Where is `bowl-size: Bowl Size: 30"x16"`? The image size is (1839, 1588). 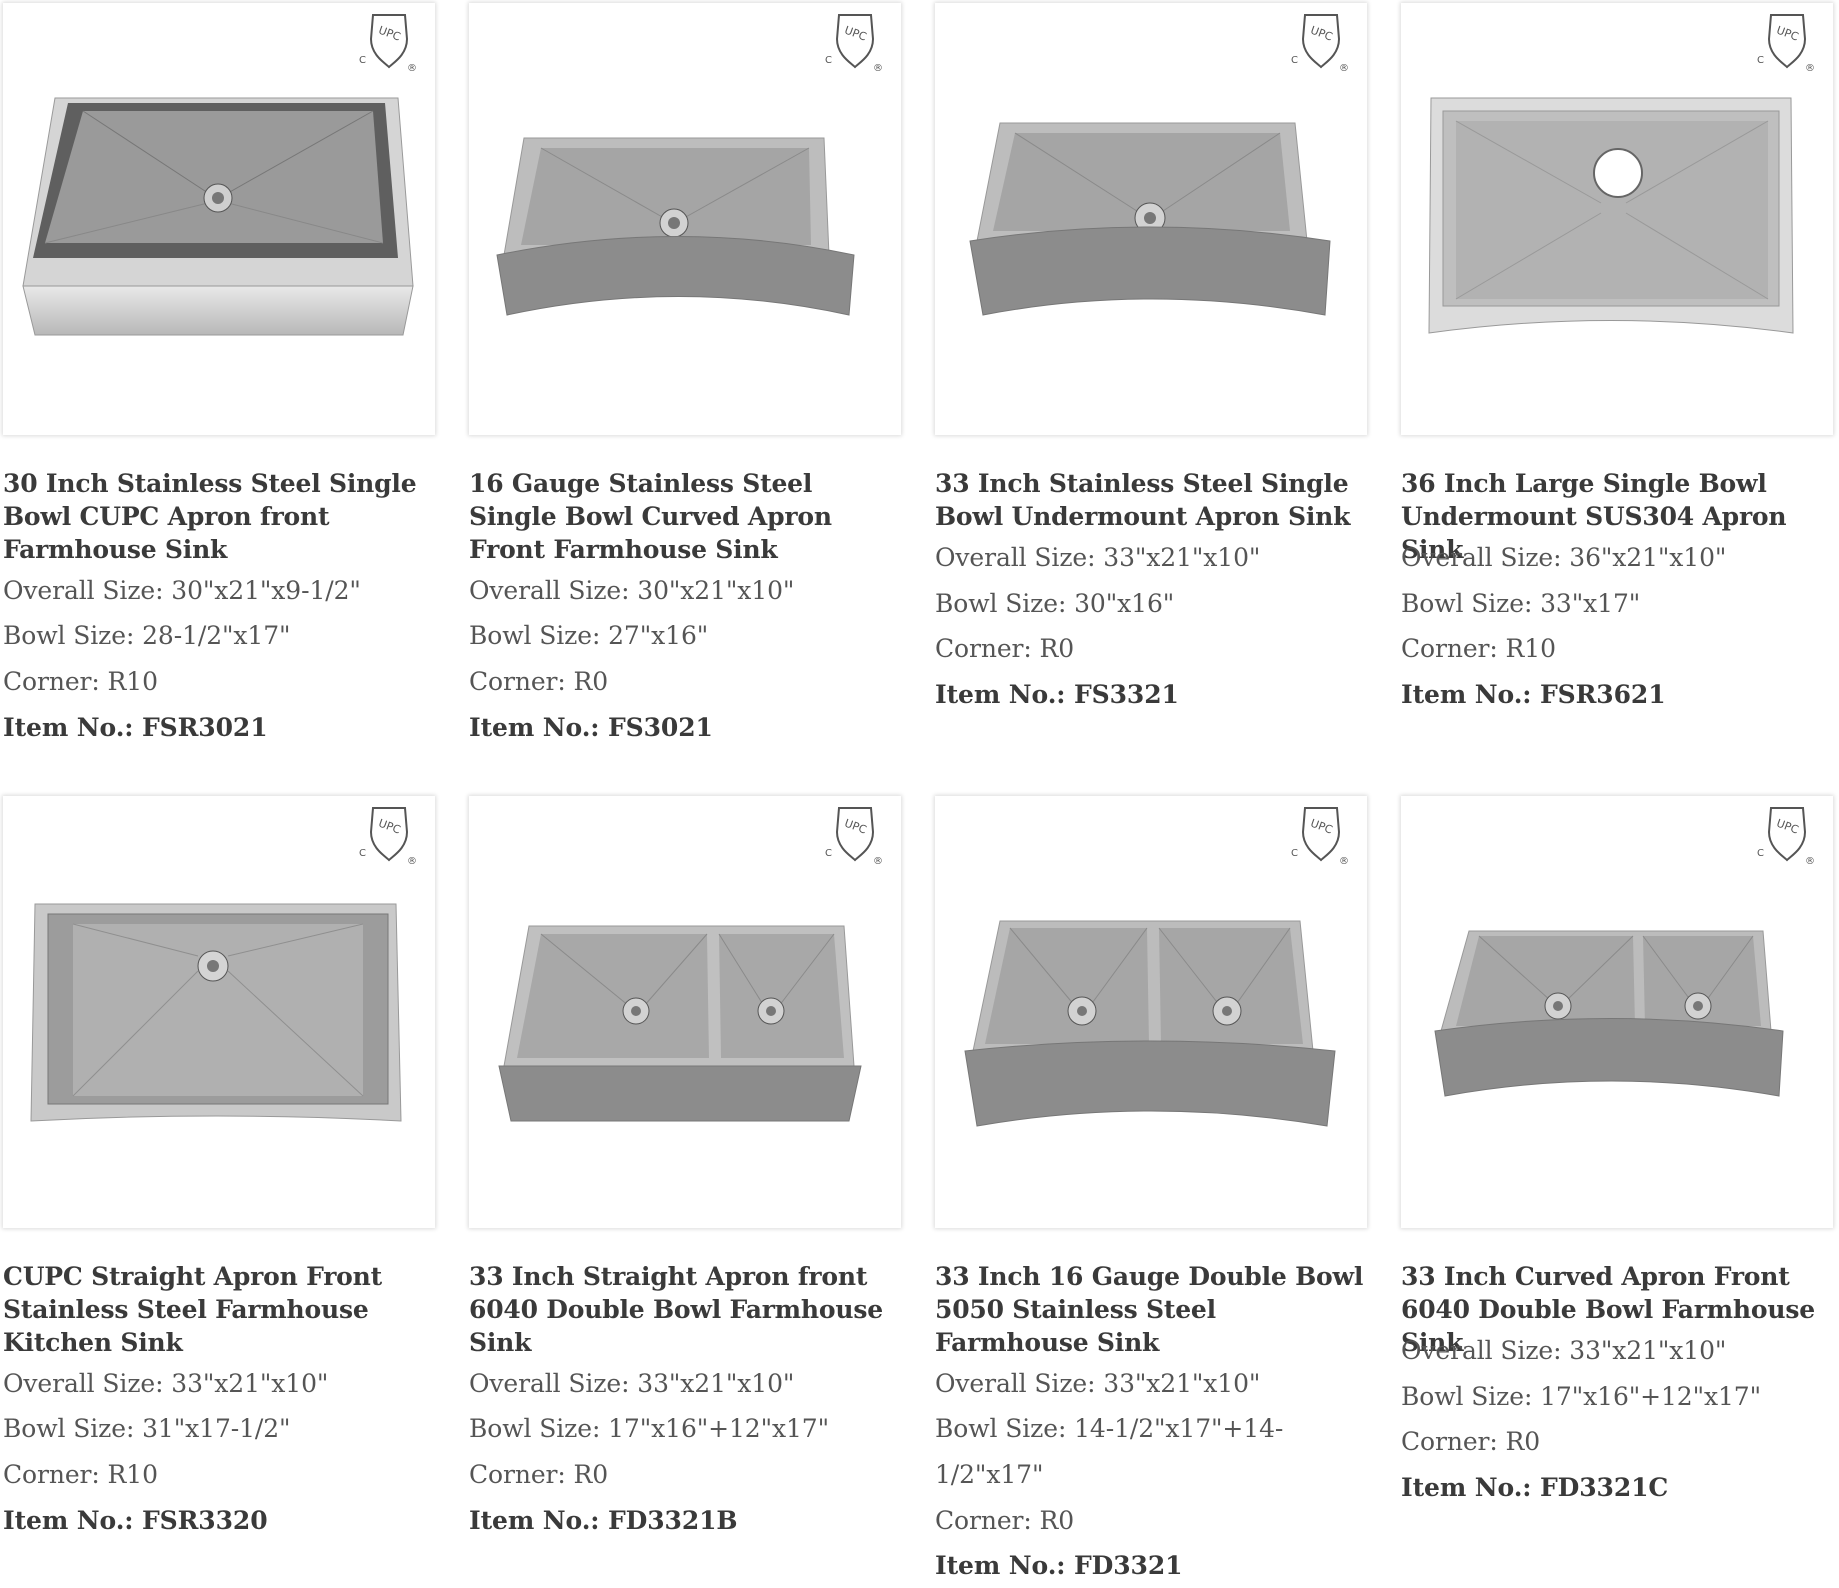
bowl-size: Bowl Size: 30"x16" is located at coordinates (1055, 603).